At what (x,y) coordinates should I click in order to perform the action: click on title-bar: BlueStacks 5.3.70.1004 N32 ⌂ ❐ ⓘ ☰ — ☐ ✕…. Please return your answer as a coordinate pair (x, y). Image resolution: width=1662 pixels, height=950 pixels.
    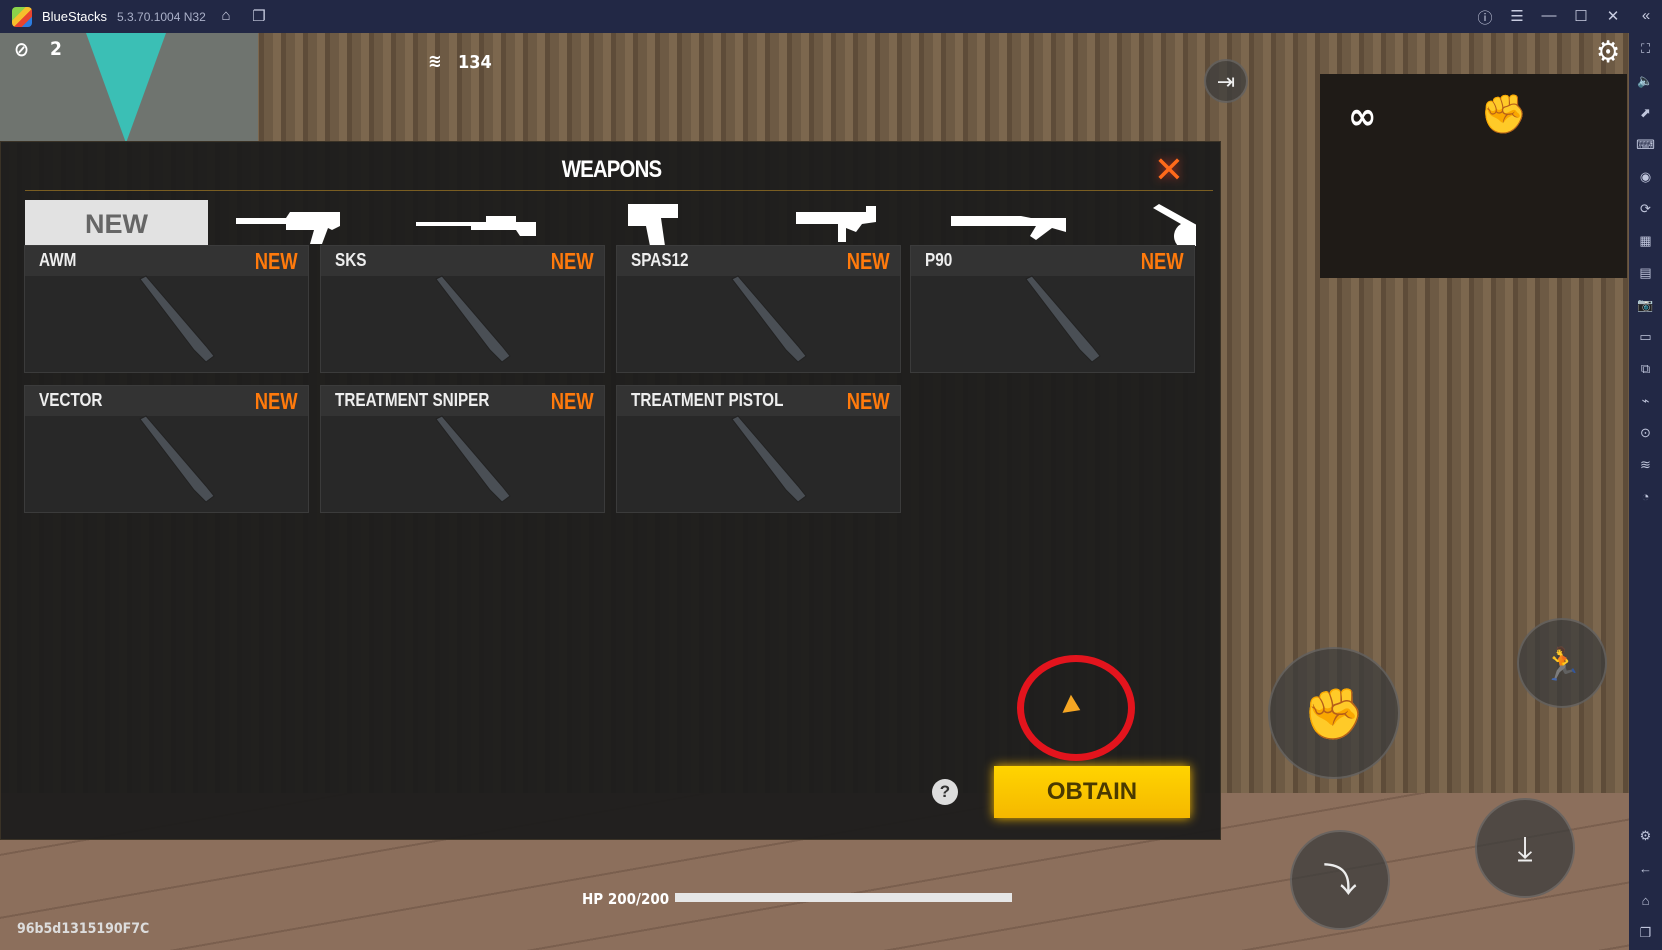
    Looking at the image, I should click on (831, 16).